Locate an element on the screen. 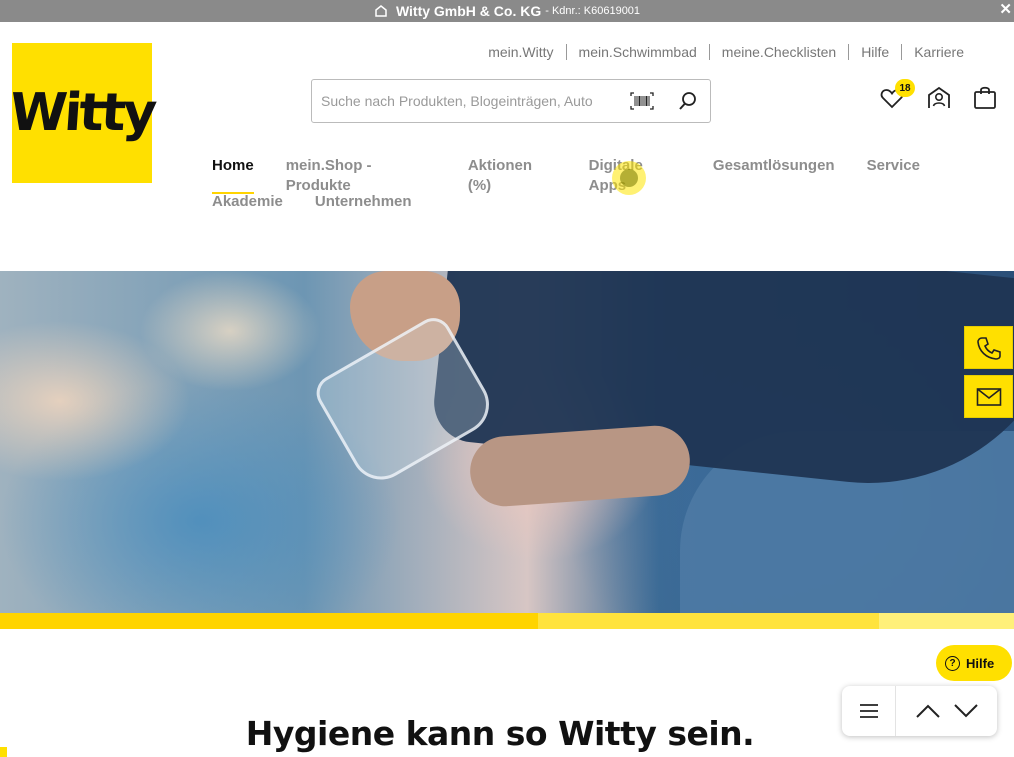 Image resolution: width=1014 pixels, height=757 pixels. help-label: Hilfe is located at coordinates (980, 663).